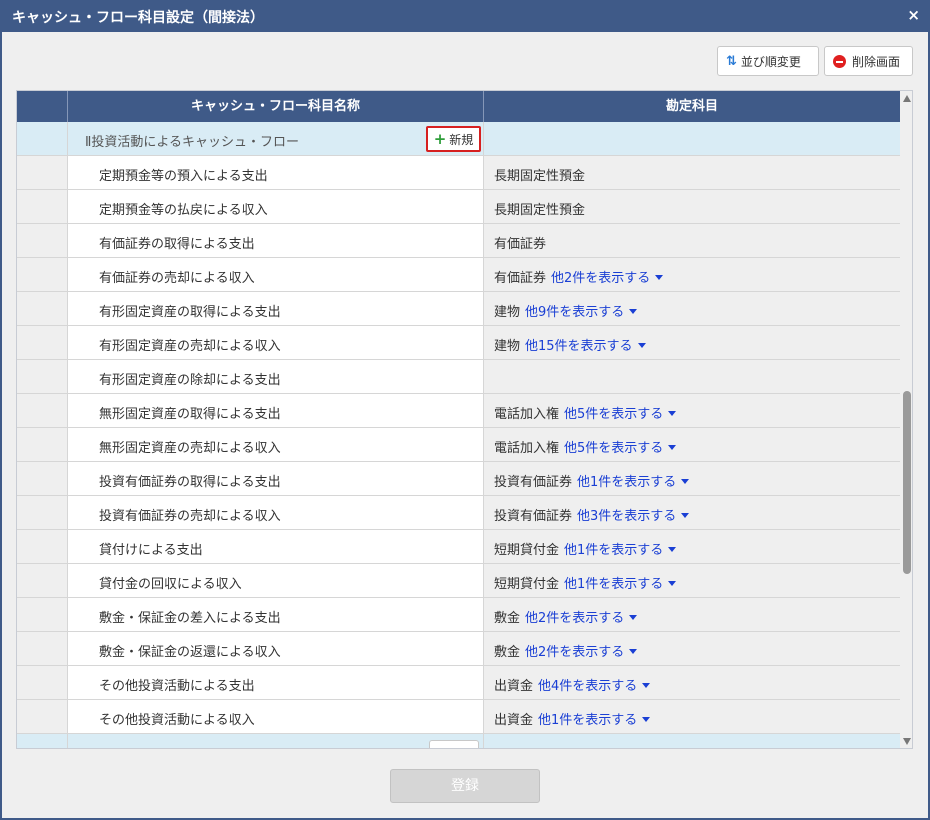 The width and height of the screenshot is (930, 820). I want to click on account-cell: 短期貸付金 他1件を表示する, so click(692, 547).